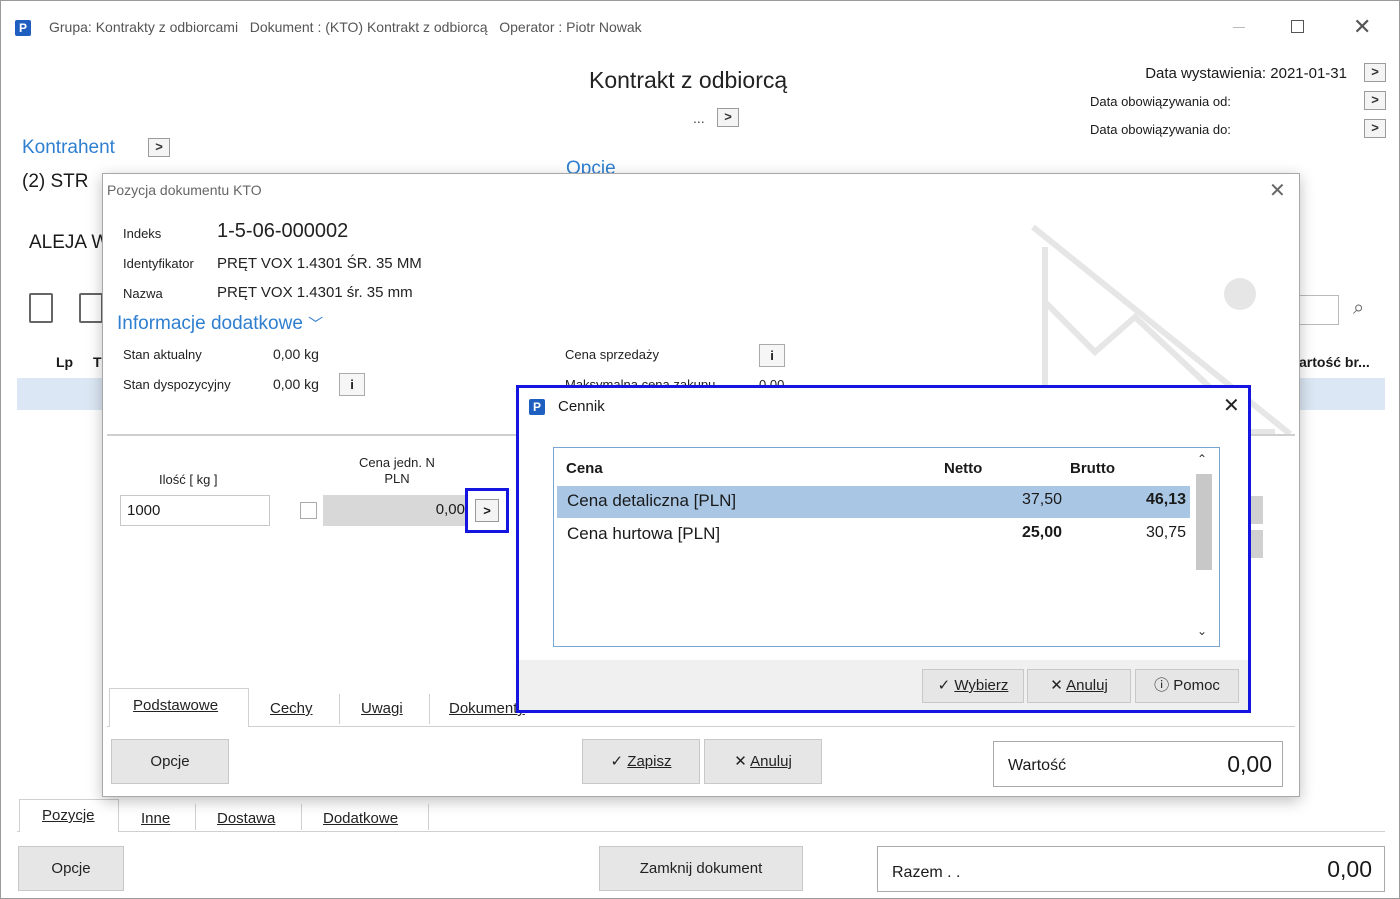 The height and width of the screenshot is (899, 1400). Describe the element at coordinates (652, 500) in the screenshot. I see `price-name: Cena detaliczna [PLN]` at that location.